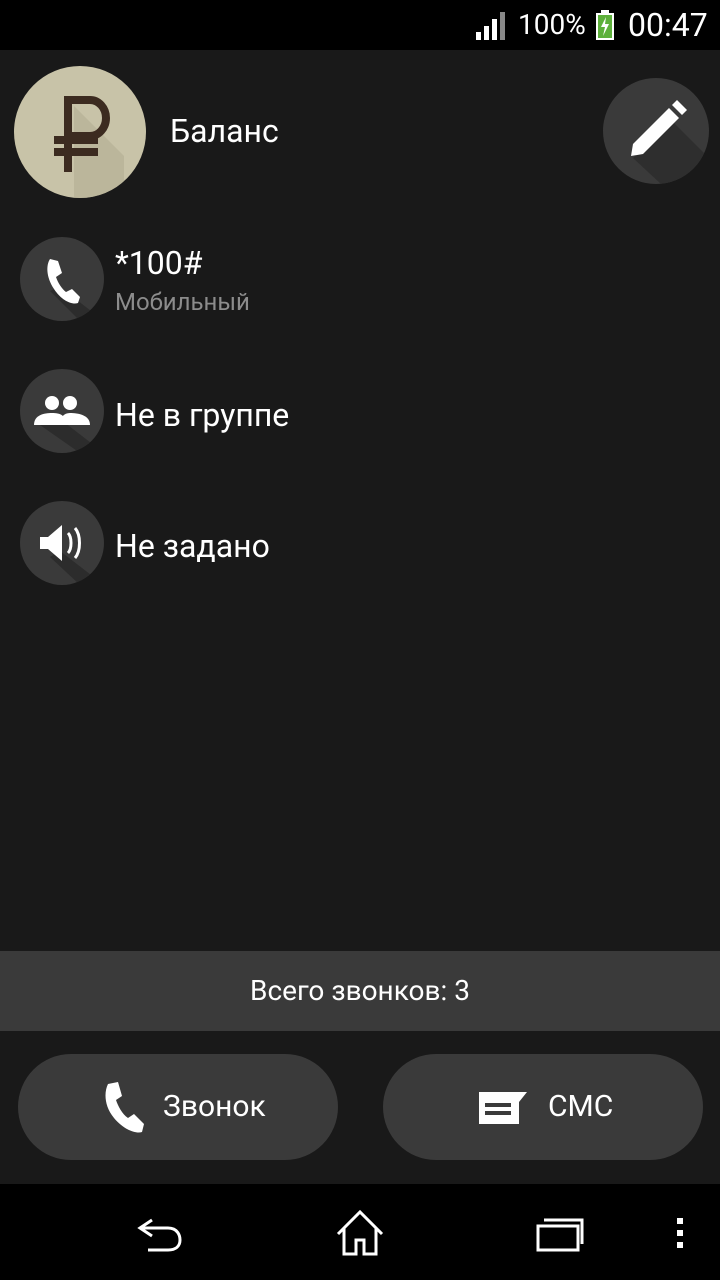 The height and width of the screenshot is (1280, 720). I want to click on ringtone-row-icon, so click(62, 543).